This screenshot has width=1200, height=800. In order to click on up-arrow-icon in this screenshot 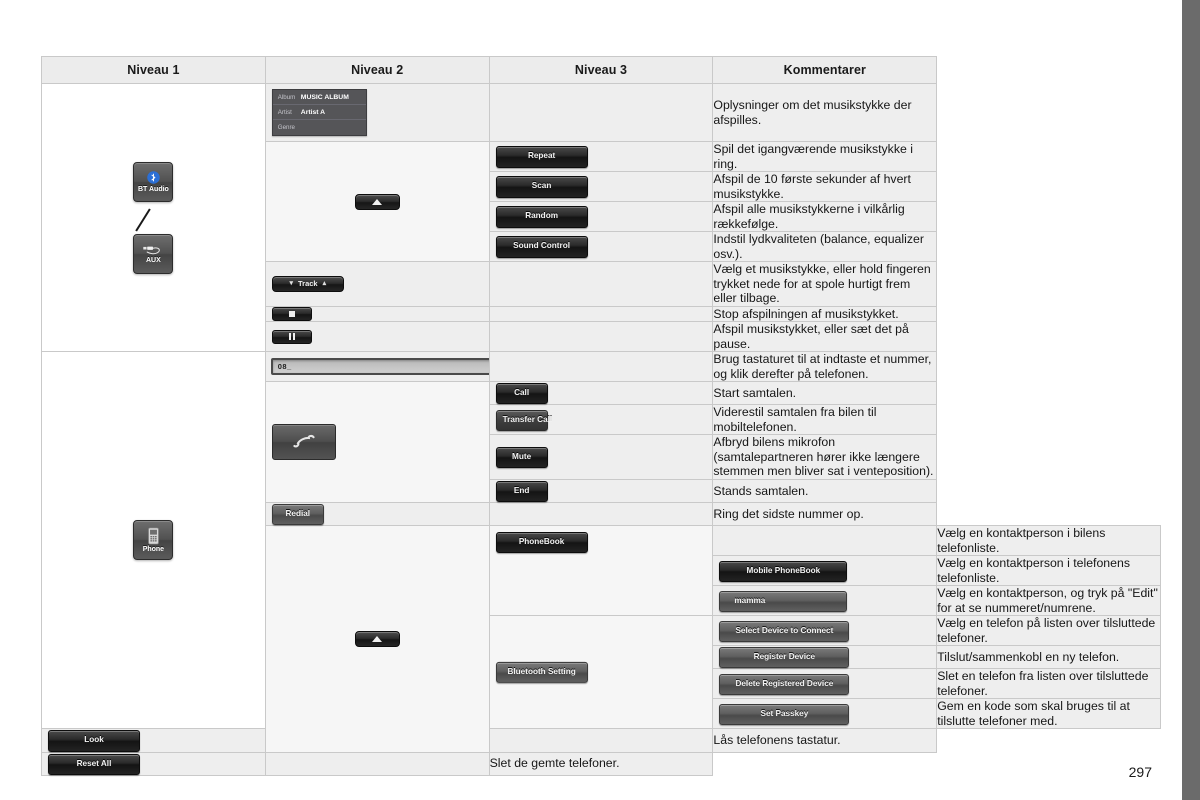, I will do `click(377, 638)`.